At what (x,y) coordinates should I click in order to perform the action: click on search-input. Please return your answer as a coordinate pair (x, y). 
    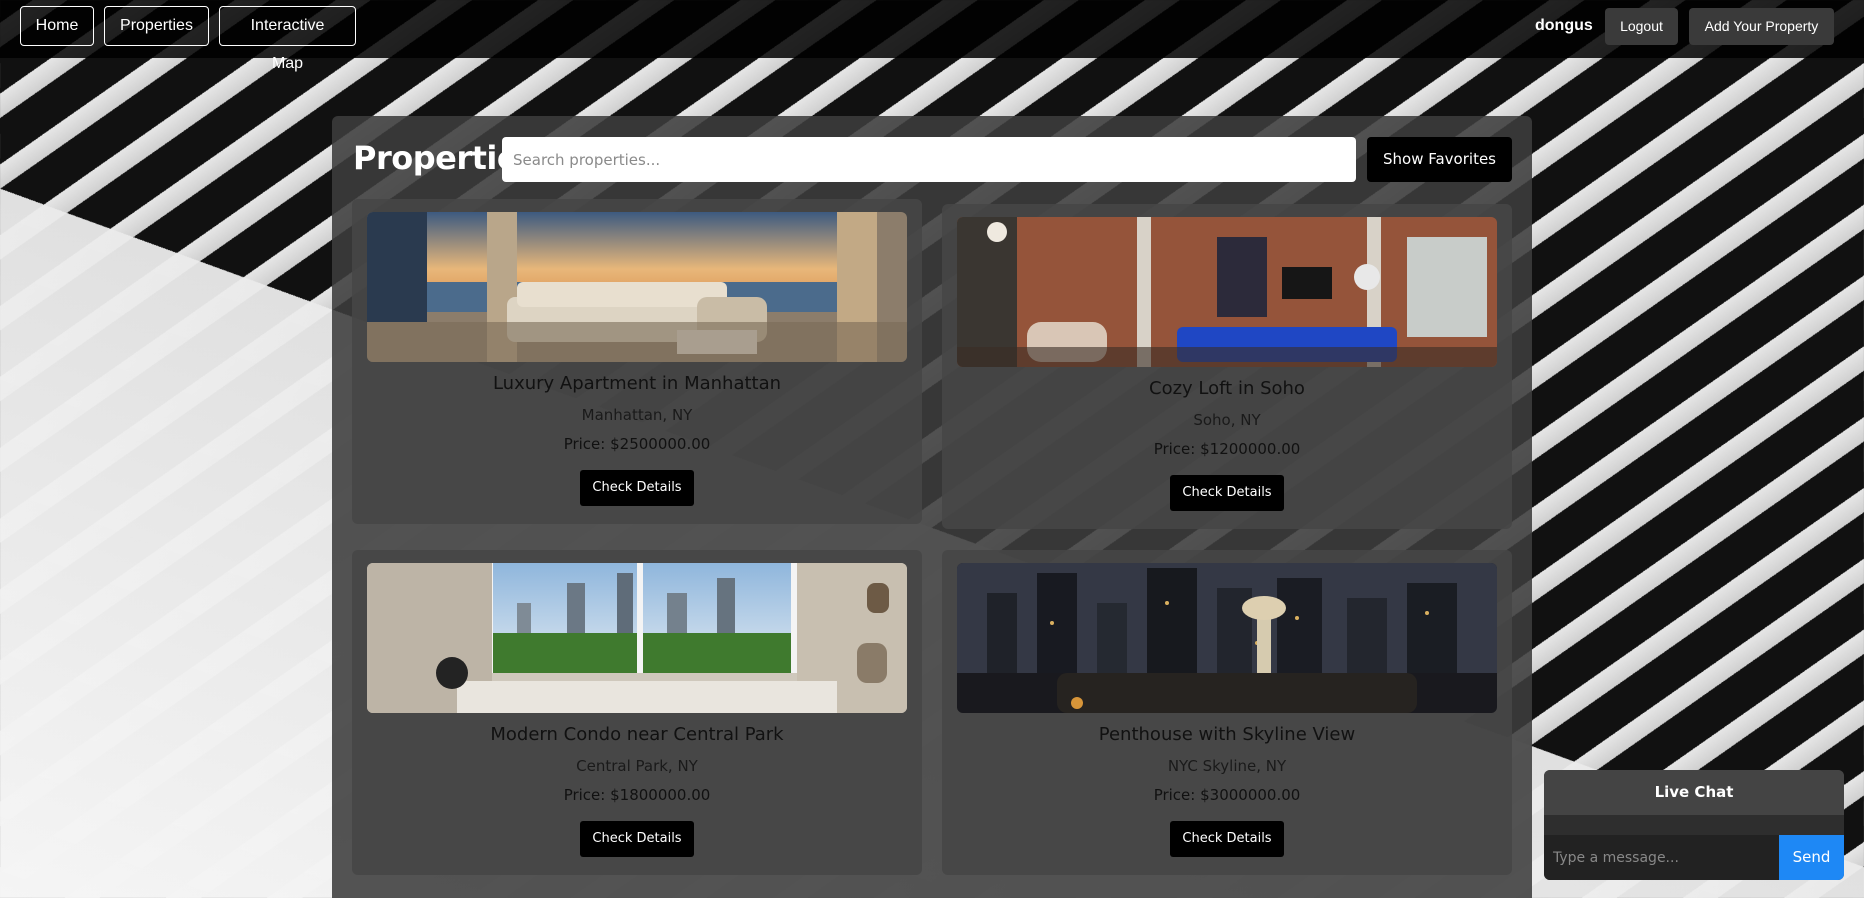
    Looking at the image, I should click on (929, 159).